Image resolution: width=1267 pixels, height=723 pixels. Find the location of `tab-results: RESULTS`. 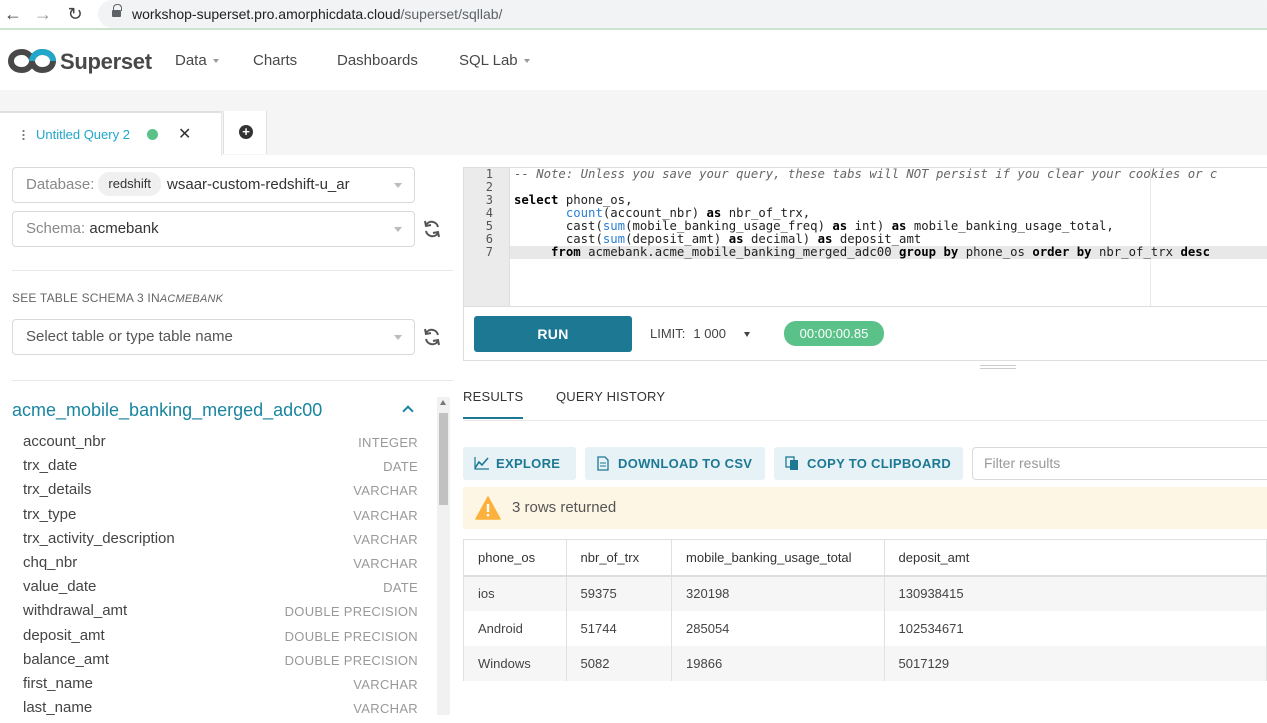

tab-results: RESULTS is located at coordinates (493, 404).